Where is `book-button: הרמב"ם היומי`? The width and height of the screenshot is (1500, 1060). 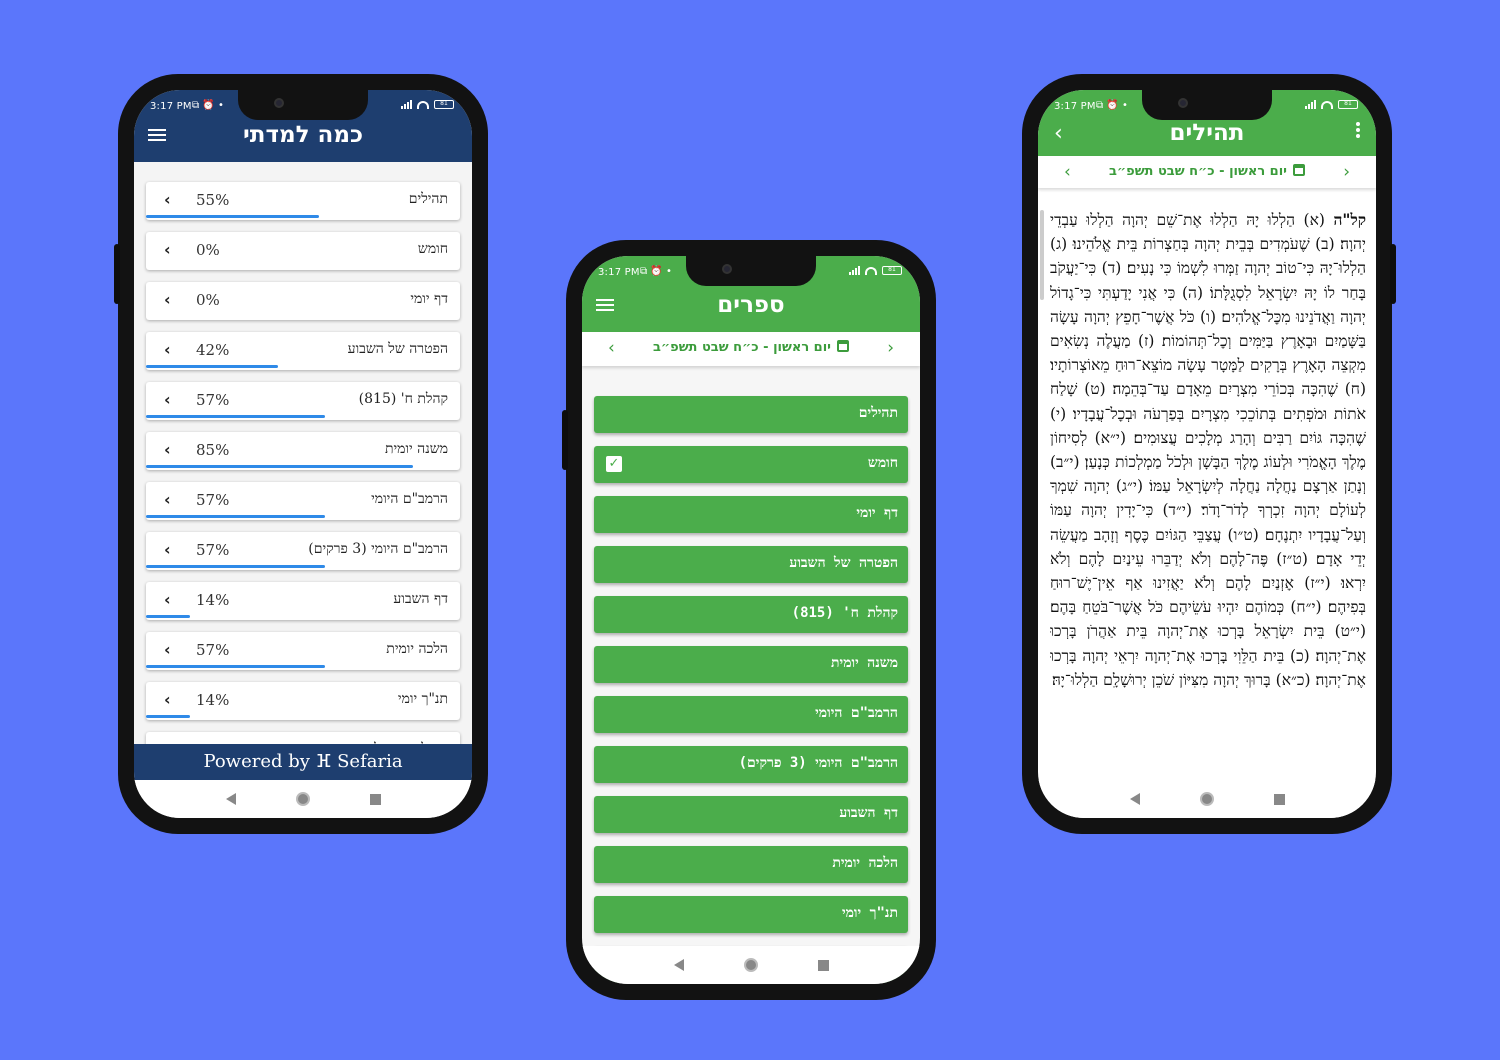 book-button: הרמב"ם היומי is located at coordinates (751, 714).